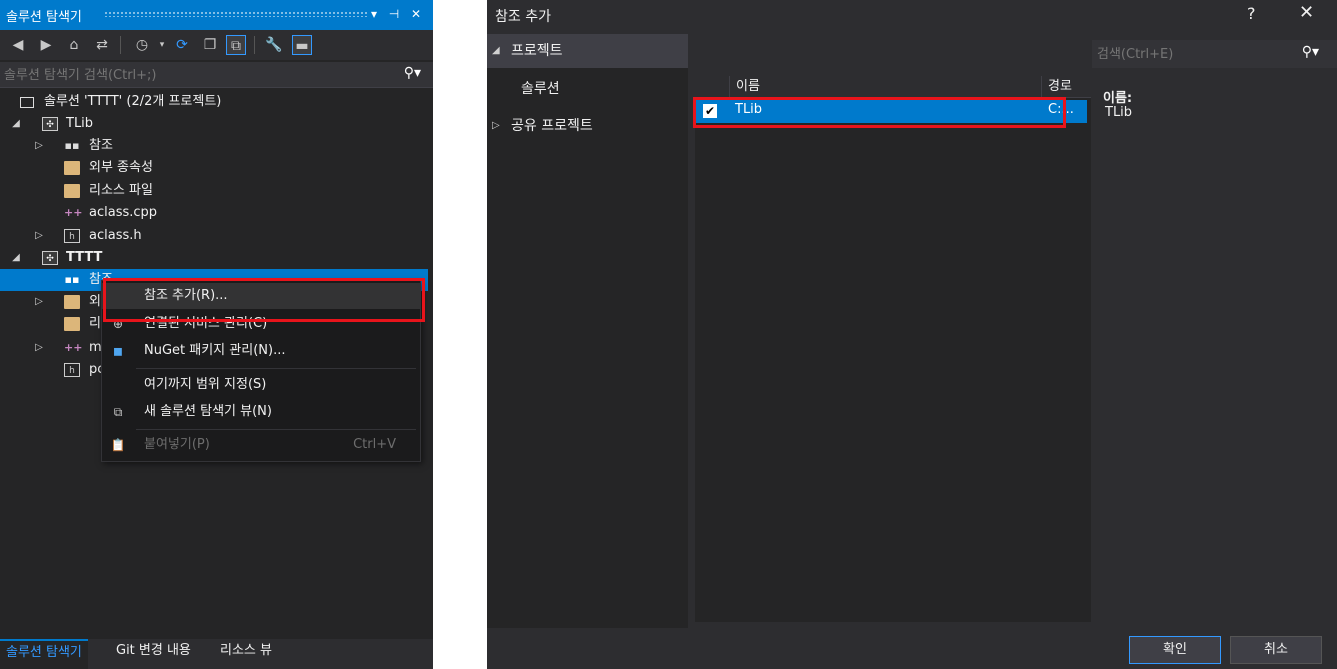 The width and height of the screenshot is (1337, 669). What do you see at coordinates (162, 45) in the screenshot?
I see `chevron-down-icon: ▾` at bounding box center [162, 45].